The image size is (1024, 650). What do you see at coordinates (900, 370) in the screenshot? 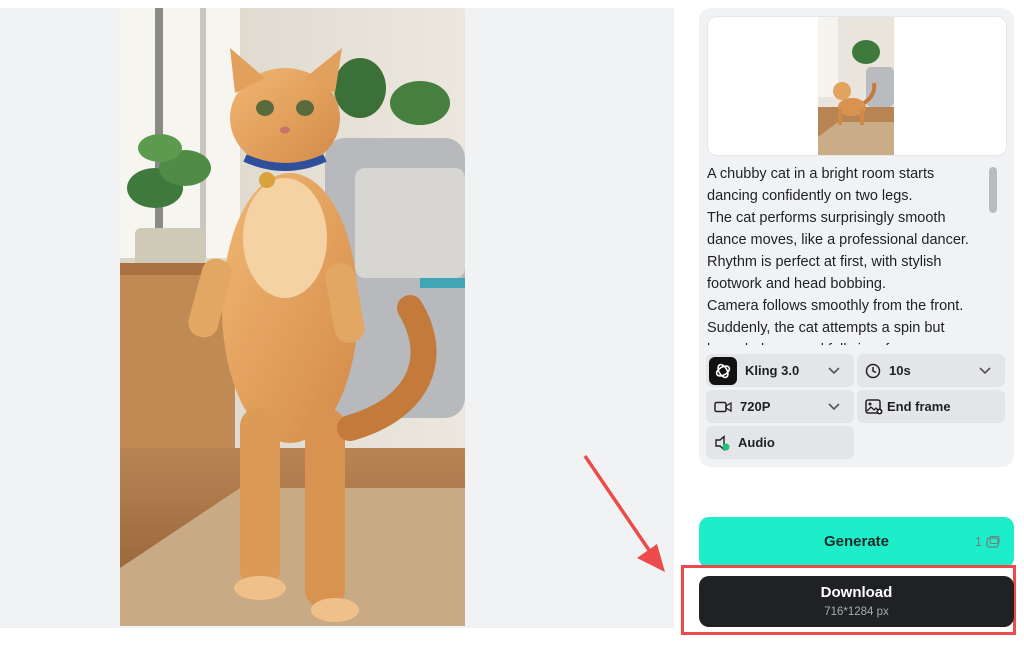
I see `duration-label: 10s` at bounding box center [900, 370].